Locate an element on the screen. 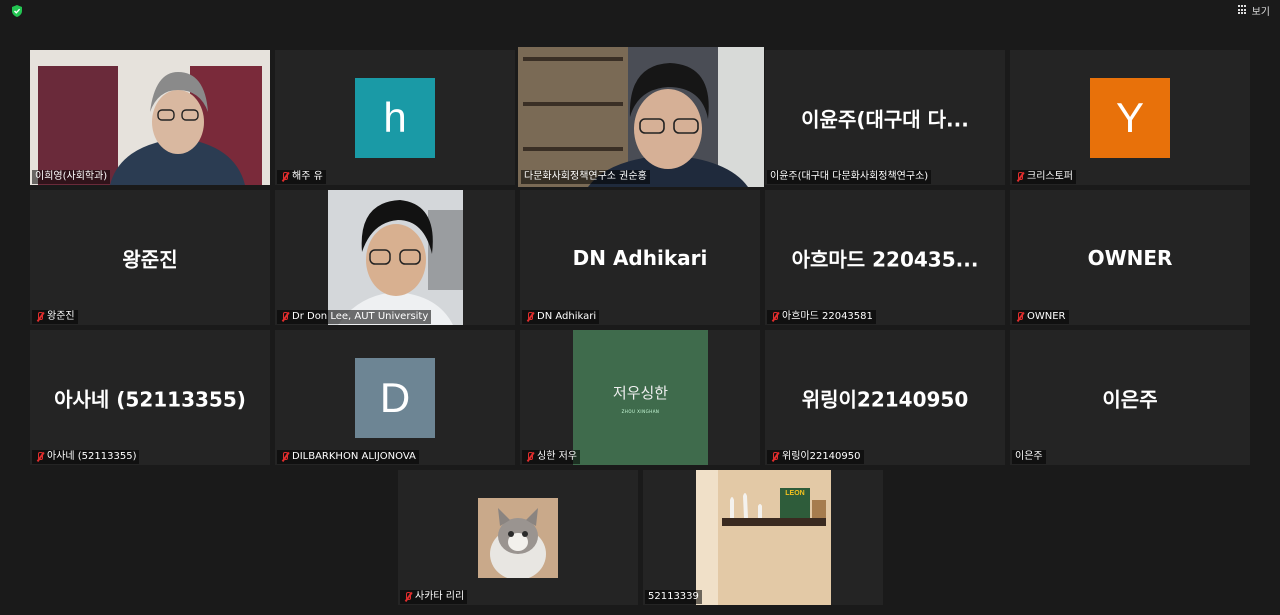  participant-tile: 이은주 이은주 is located at coordinates (1130, 397).